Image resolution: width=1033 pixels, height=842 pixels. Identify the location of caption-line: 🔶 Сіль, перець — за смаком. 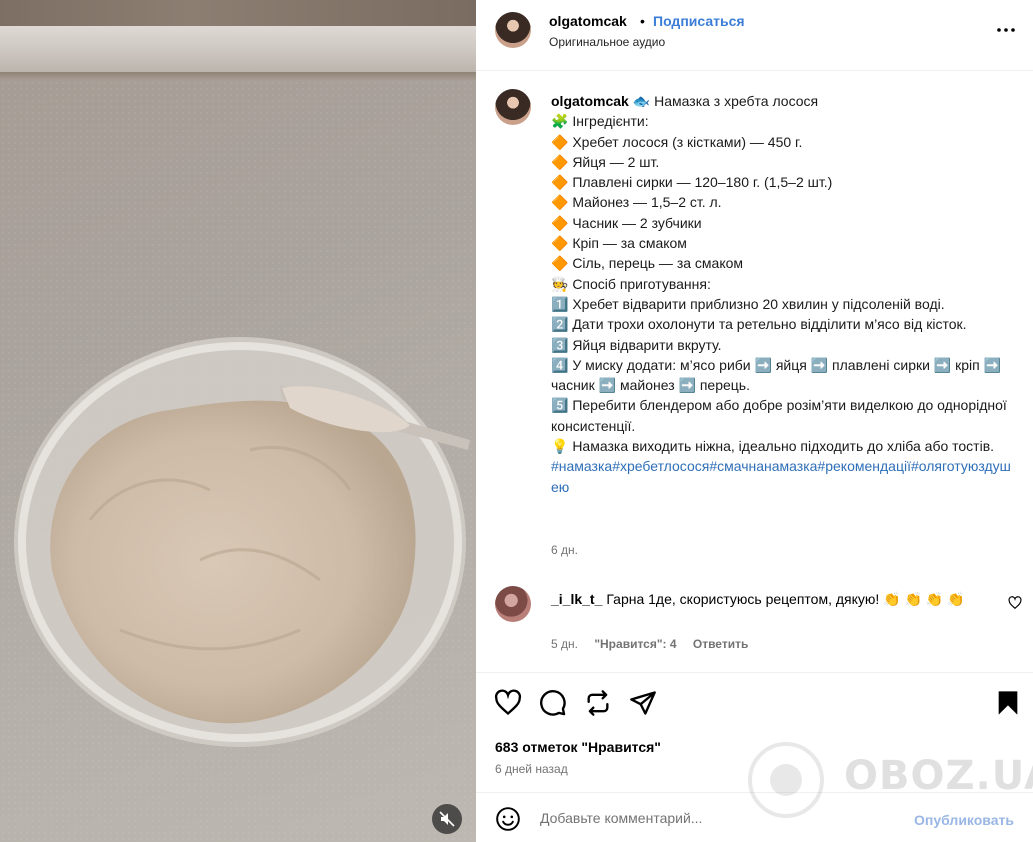
(647, 263).